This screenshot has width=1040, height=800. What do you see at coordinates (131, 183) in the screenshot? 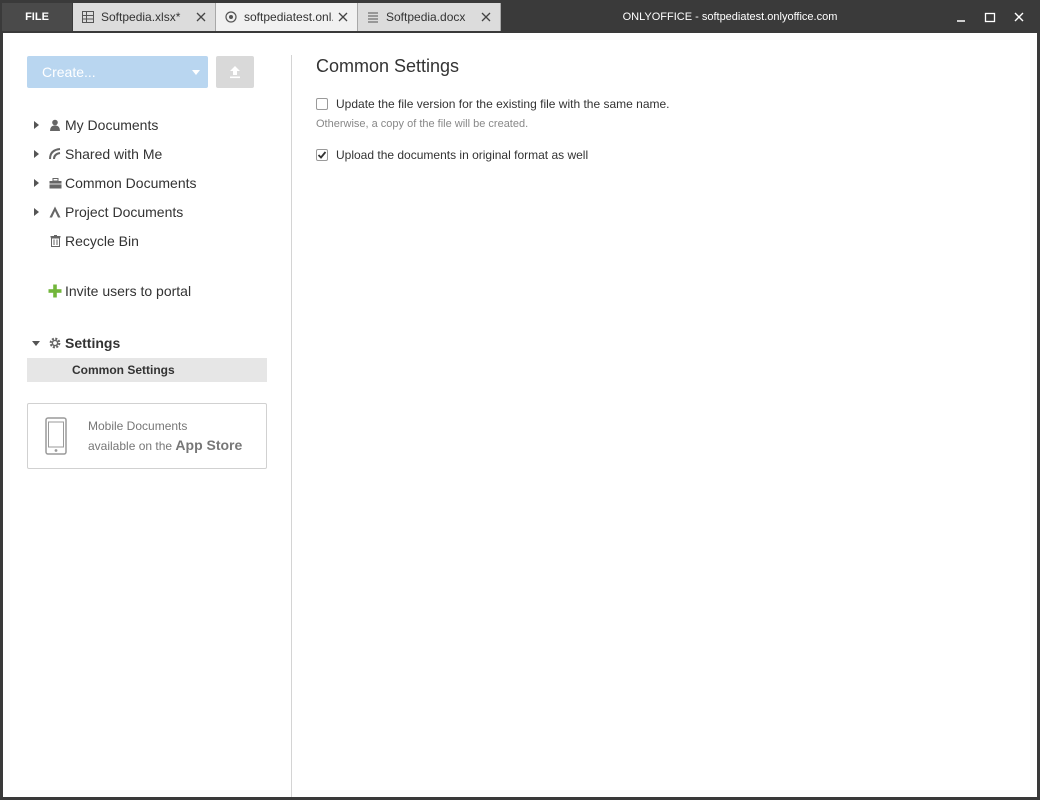
I see `sidebar-item-label: Common Documents` at bounding box center [131, 183].